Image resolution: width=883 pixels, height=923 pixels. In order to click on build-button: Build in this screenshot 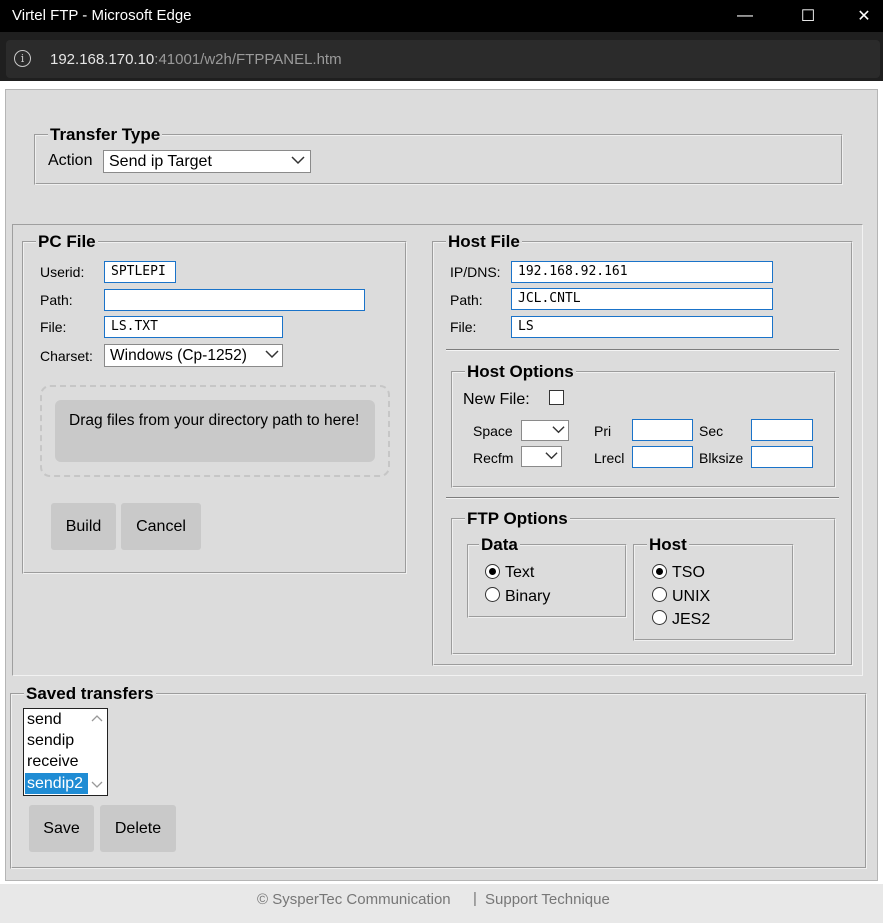, I will do `click(83, 526)`.